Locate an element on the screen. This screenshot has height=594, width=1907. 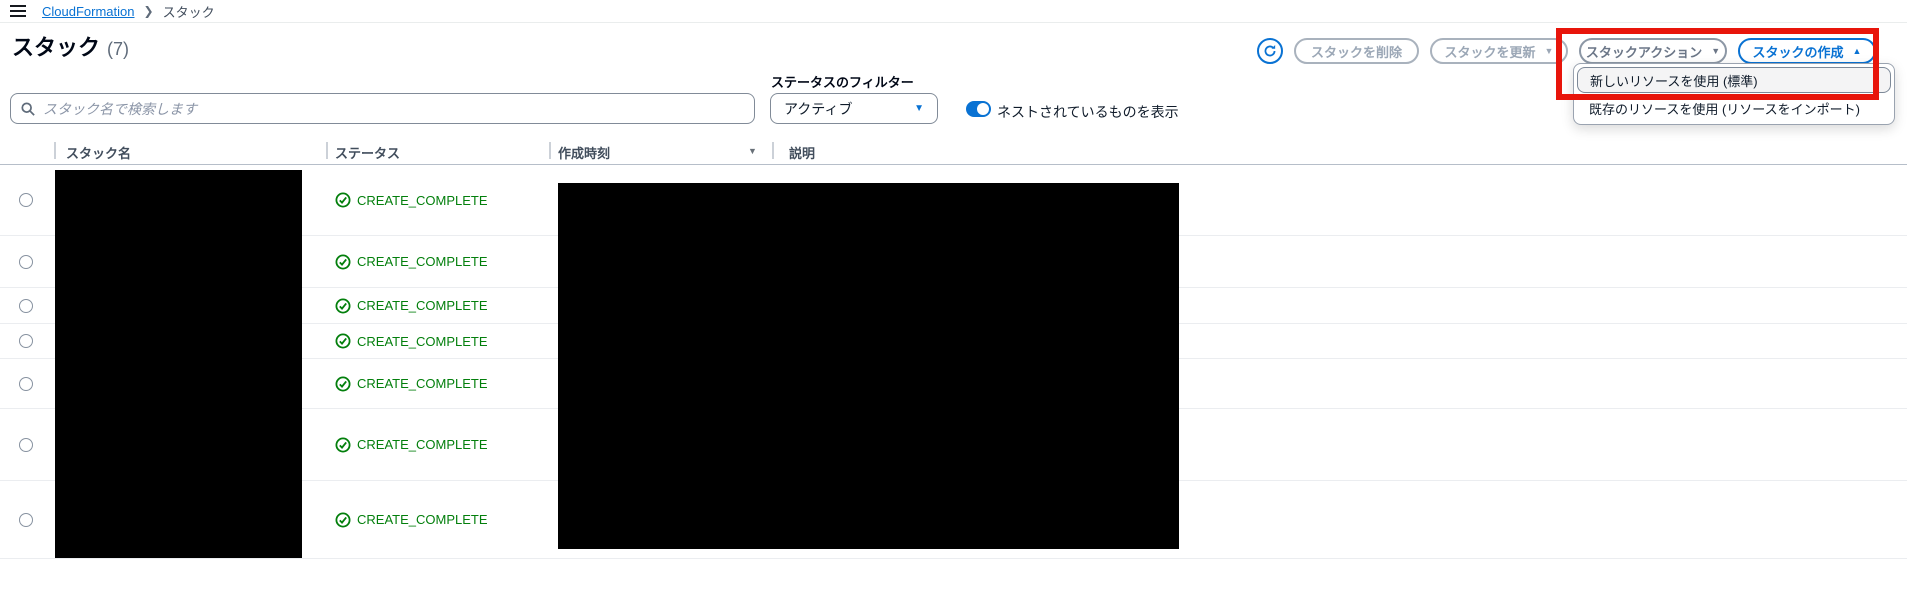
caret-up-icon: ▲ is located at coordinates (1857, 51).